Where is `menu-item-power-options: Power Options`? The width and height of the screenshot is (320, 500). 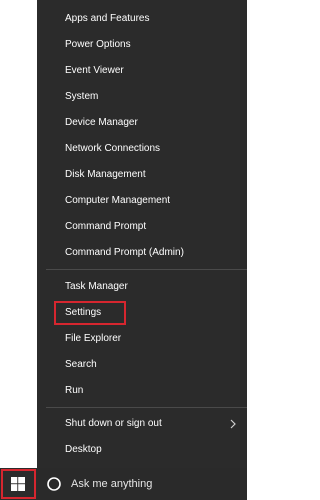 menu-item-power-options: Power Options is located at coordinates (98, 45).